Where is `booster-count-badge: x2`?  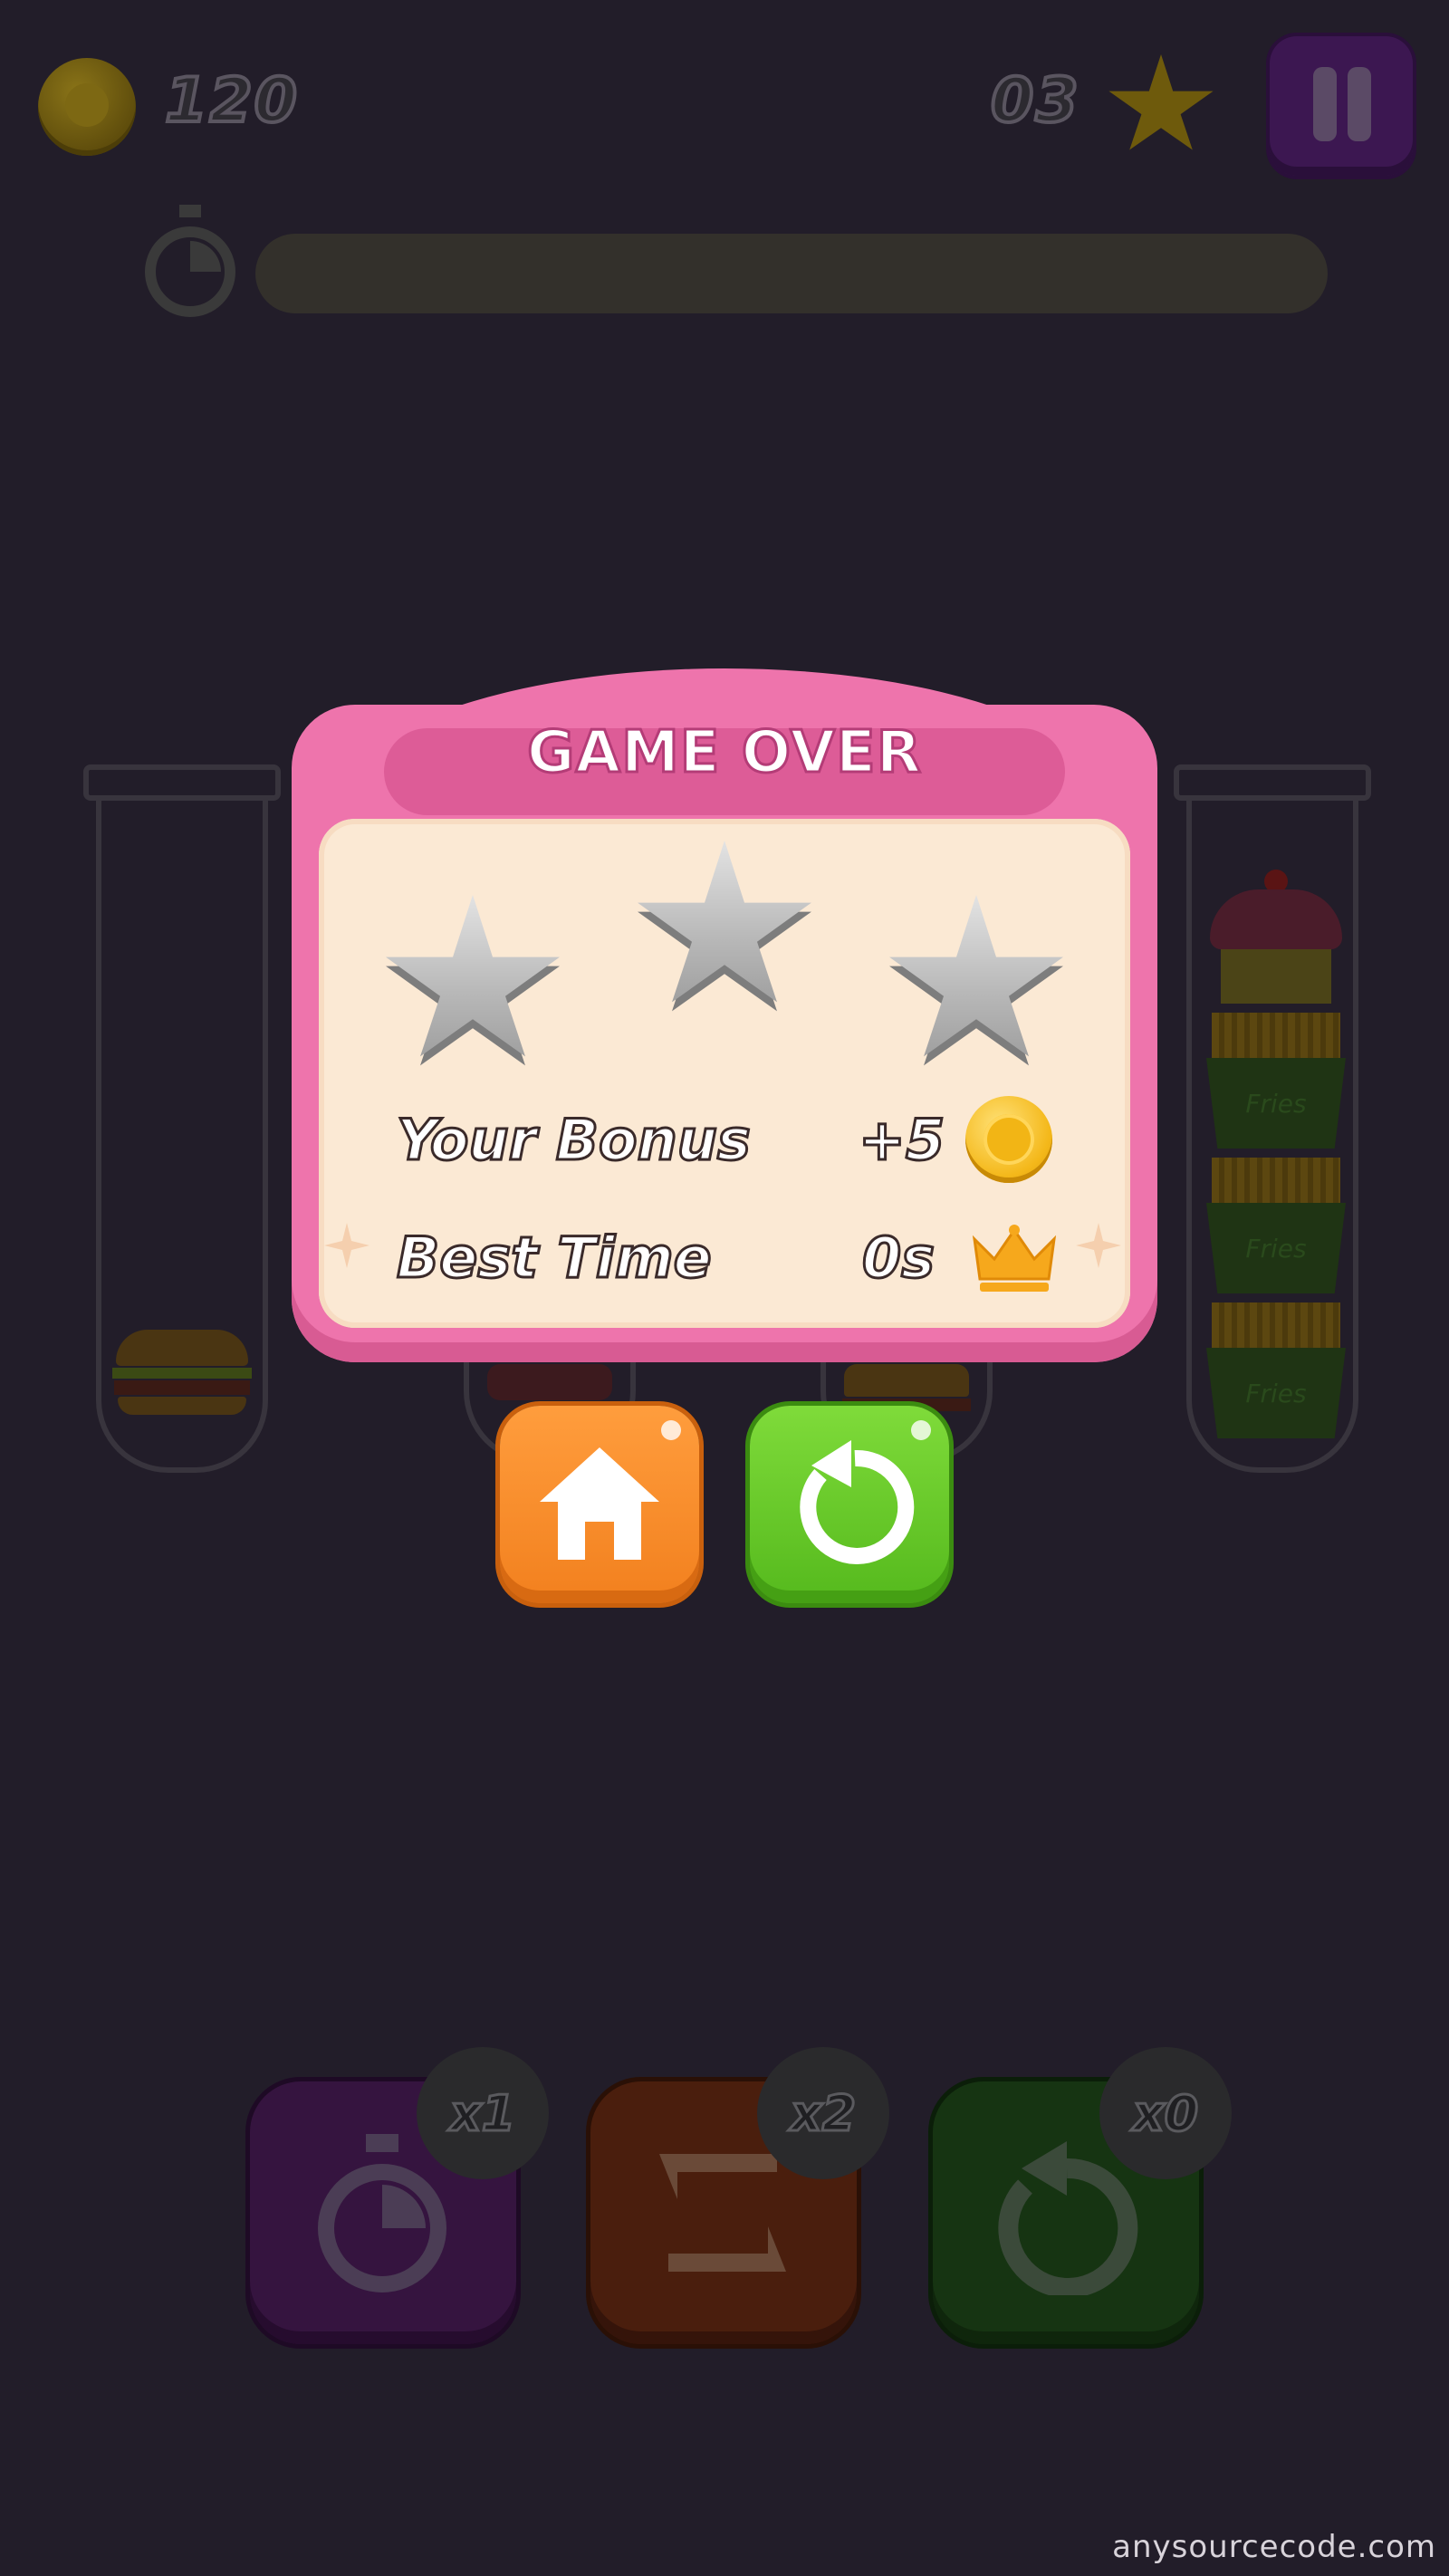
booster-count-badge: x2 is located at coordinates (823, 2113).